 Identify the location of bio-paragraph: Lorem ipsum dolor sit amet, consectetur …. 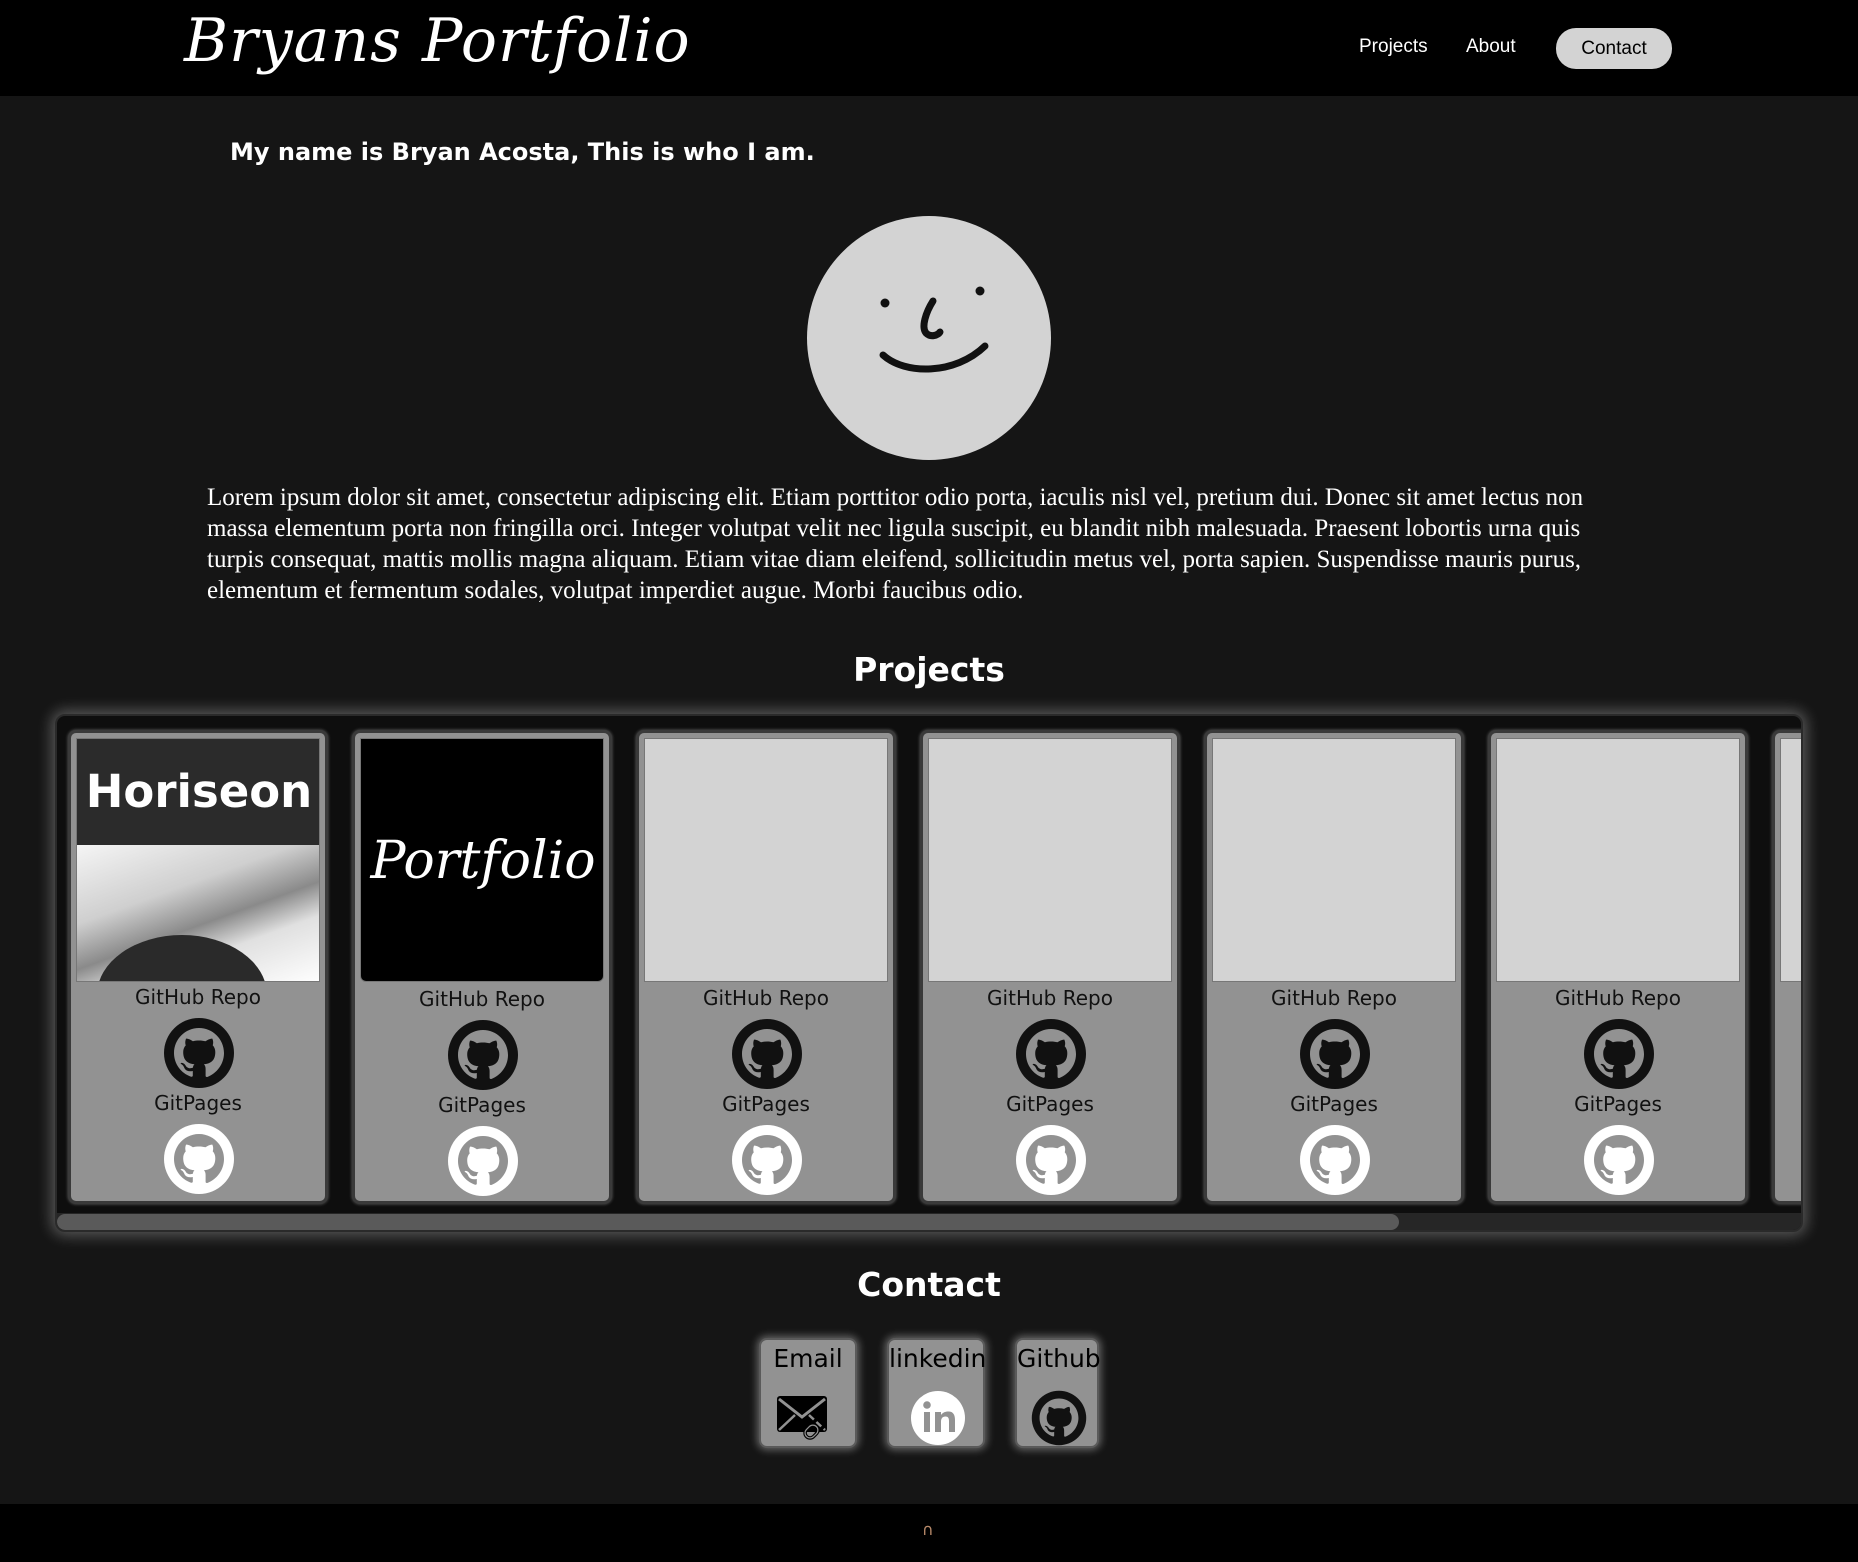
(895, 544).